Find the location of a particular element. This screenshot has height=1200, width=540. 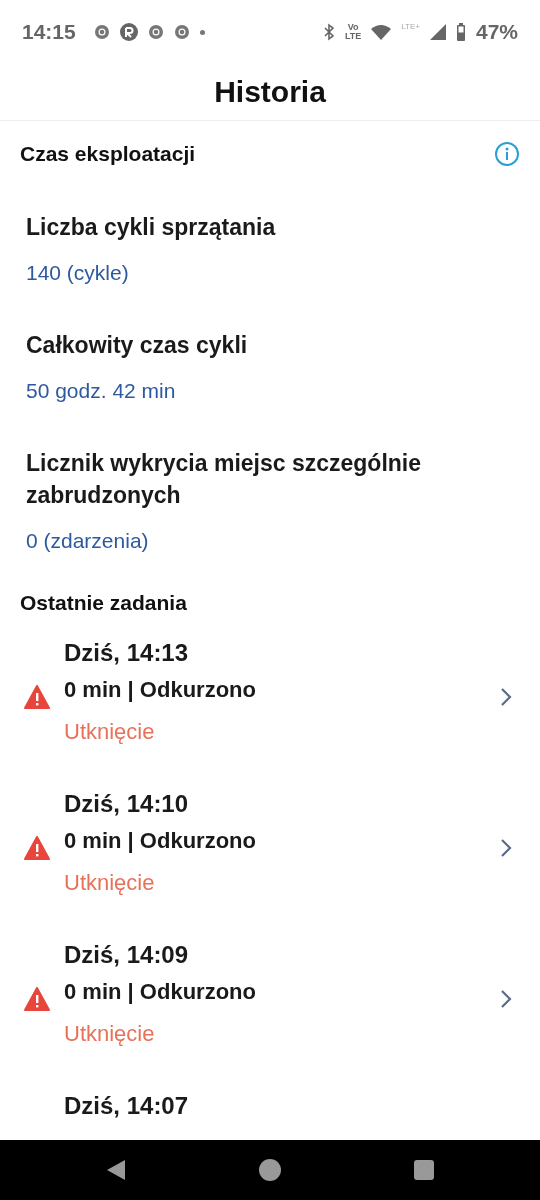

back-icon is located at coordinates (116, 1170).